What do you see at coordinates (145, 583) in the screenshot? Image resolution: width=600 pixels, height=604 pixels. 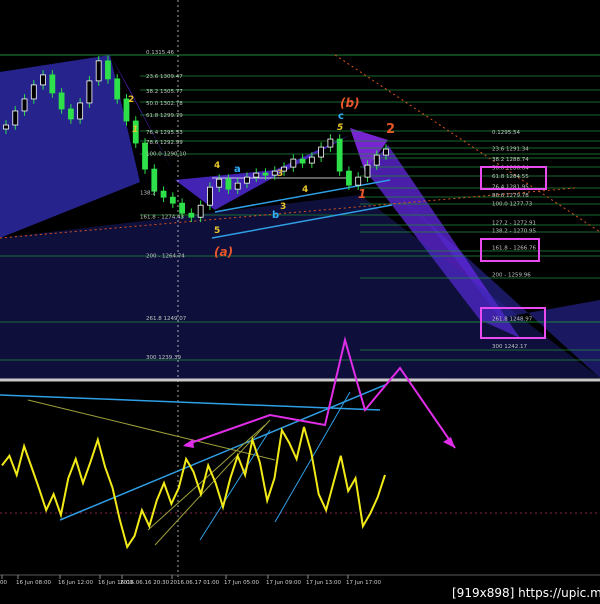 I see `x-tick-label: 2016.06.16 20:30` at bounding box center [145, 583].